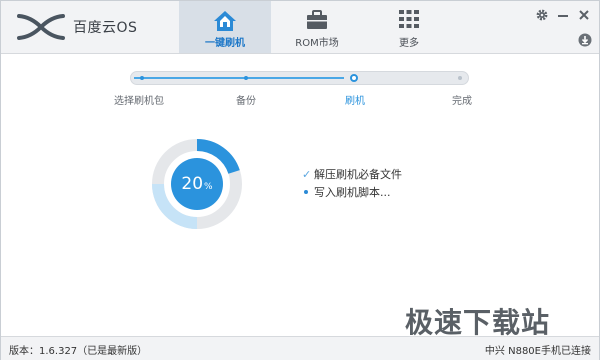 This screenshot has height=360, width=600. What do you see at coordinates (246, 78) in the screenshot?
I see `step-dot-backup` at bounding box center [246, 78].